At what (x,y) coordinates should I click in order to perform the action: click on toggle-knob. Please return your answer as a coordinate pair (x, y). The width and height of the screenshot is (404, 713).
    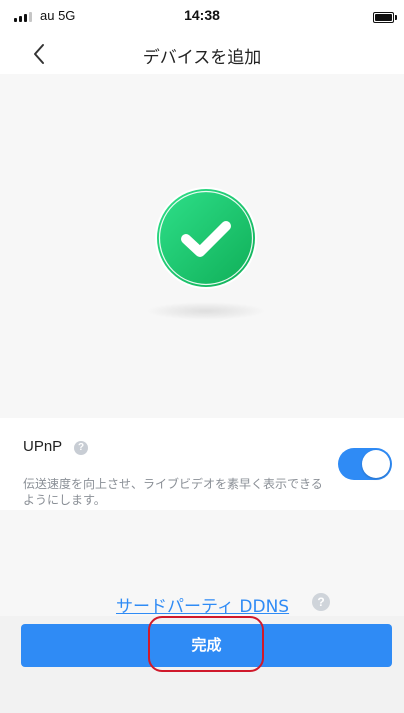
    Looking at the image, I should click on (376, 464).